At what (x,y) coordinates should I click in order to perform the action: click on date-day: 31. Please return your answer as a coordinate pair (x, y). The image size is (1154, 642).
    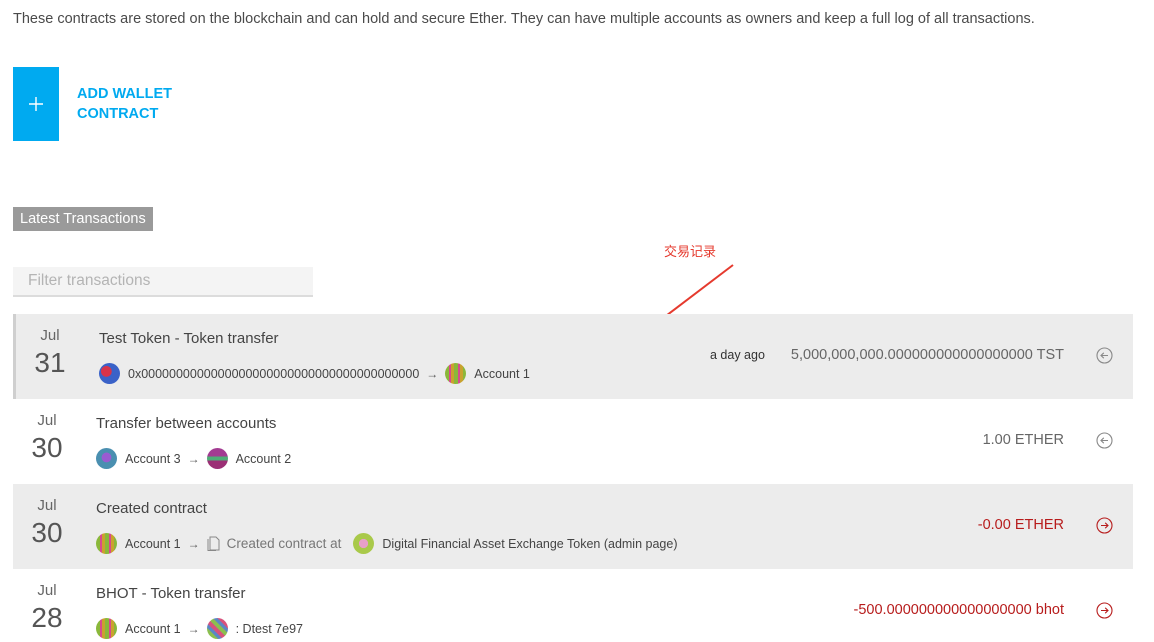
    Looking at the image, I should click on (50, 362).